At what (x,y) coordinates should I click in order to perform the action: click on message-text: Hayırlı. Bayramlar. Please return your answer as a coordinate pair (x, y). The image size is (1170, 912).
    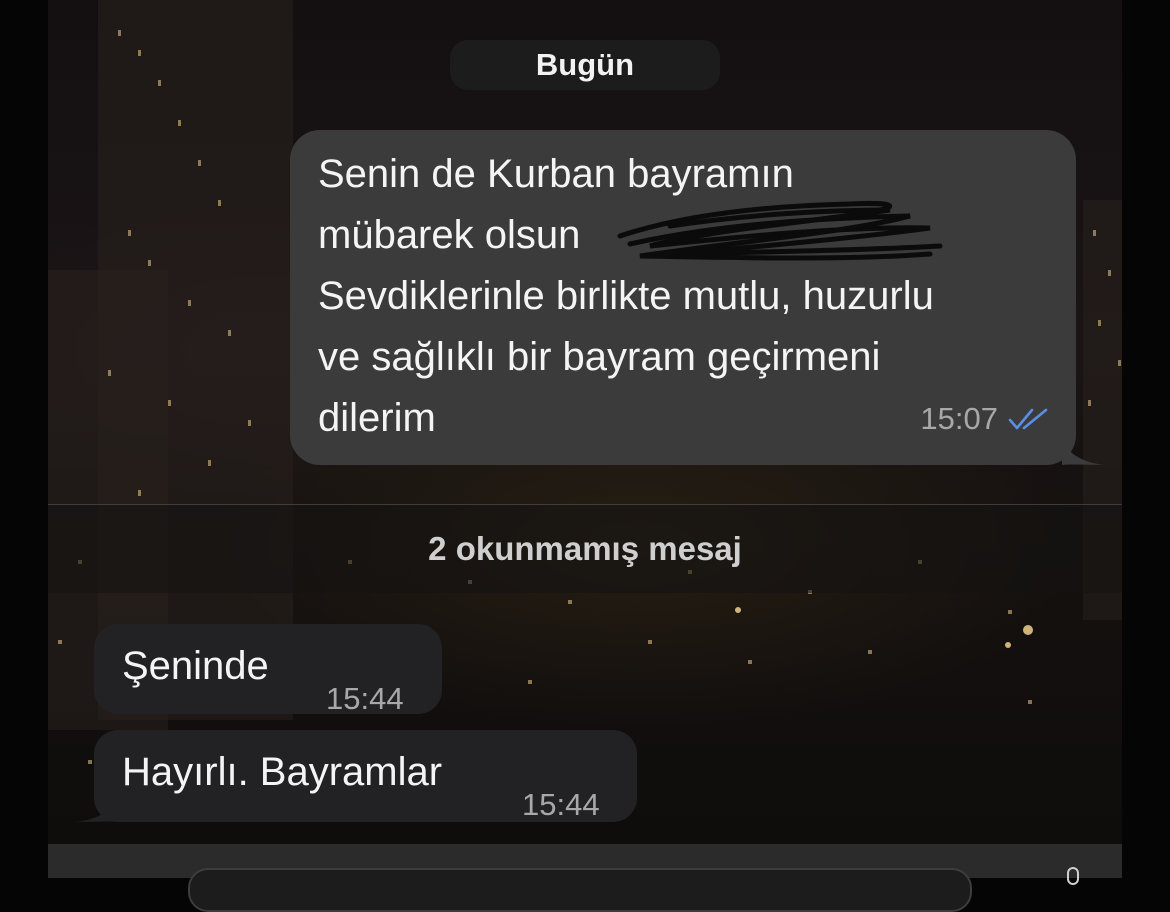
    Looking at the image, I should click on (282, 772).